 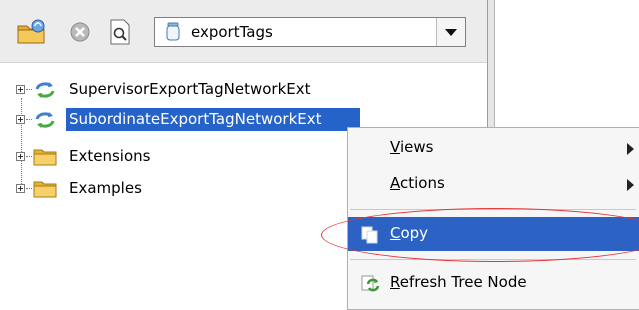 I want to click on menu-item-views: Views, so click(x=493, y=148).